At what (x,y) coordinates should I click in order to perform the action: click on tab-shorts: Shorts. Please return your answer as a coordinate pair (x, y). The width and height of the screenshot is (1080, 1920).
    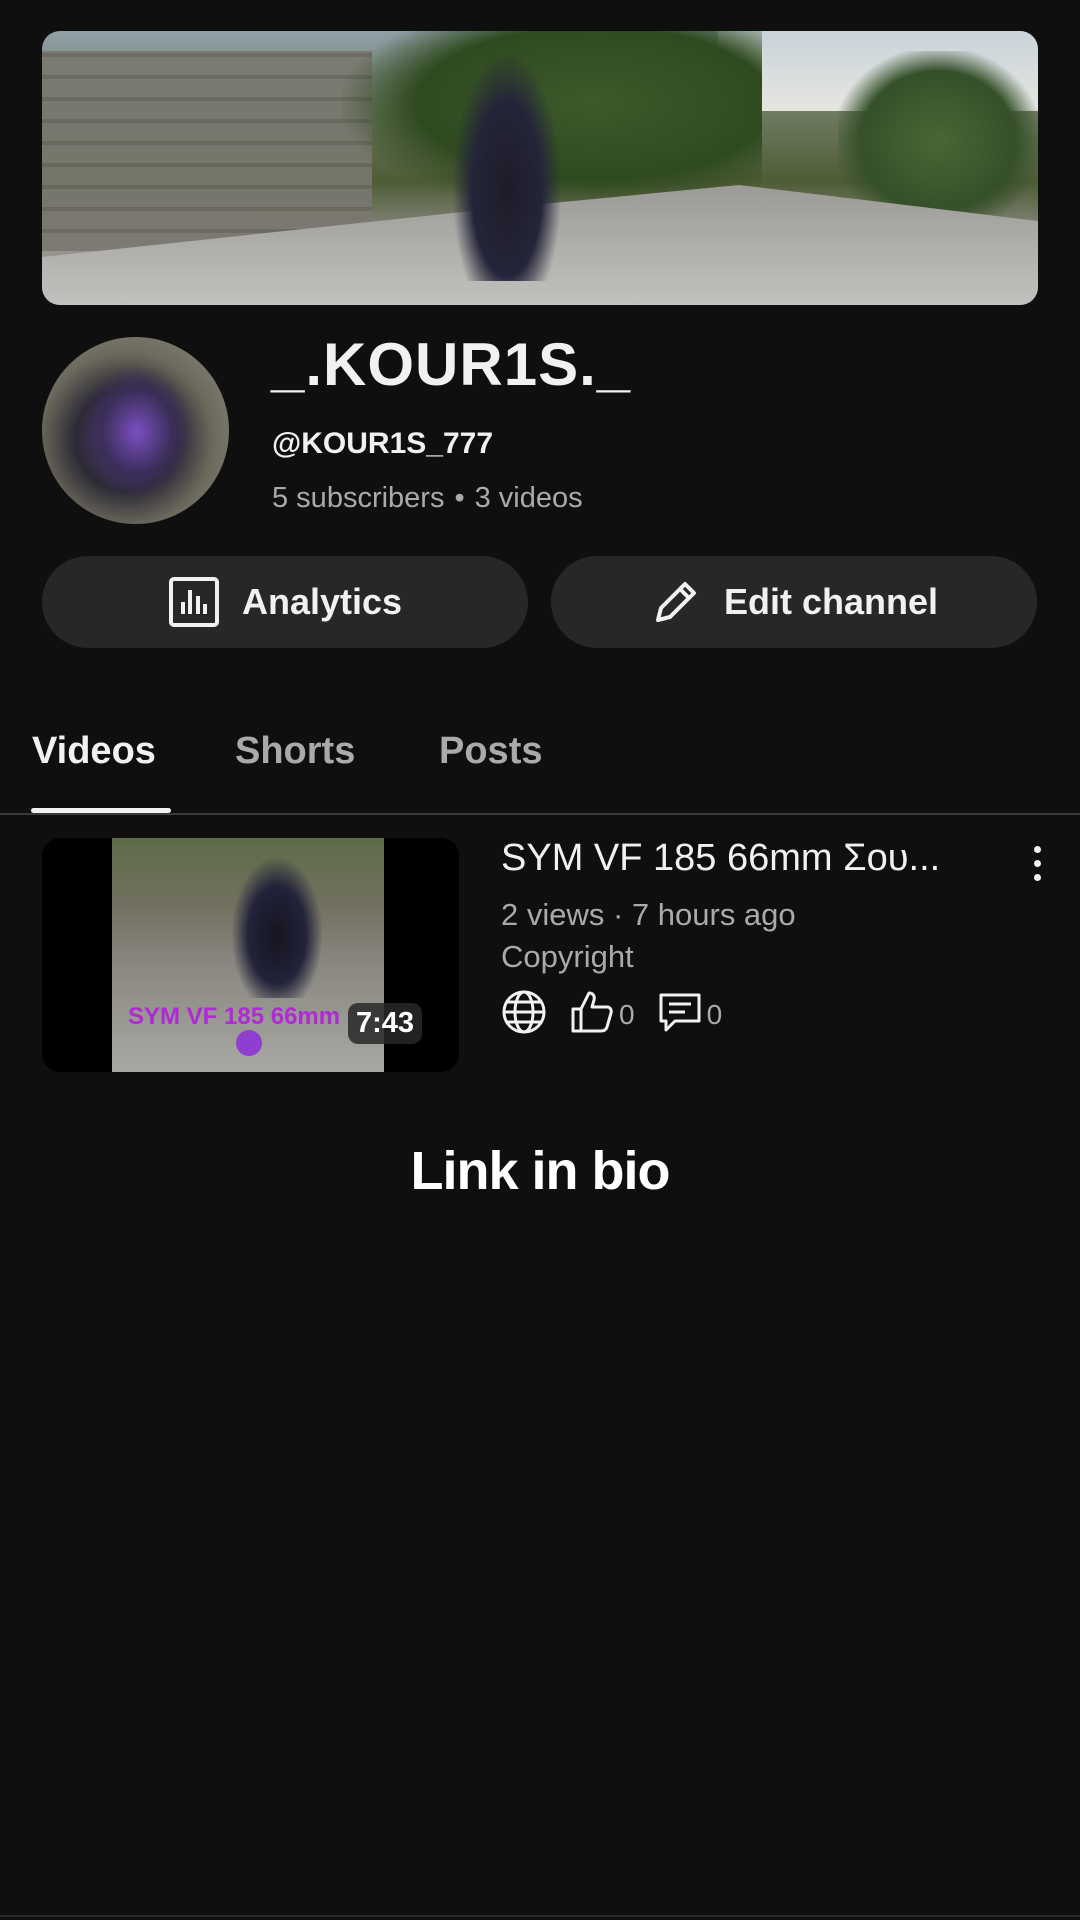
    Looking at the image, I should click on (295, 751).